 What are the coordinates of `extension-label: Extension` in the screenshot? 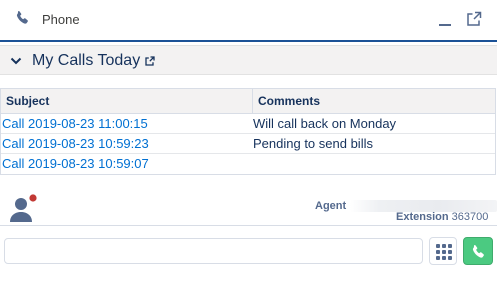 It's located at (422, 217).